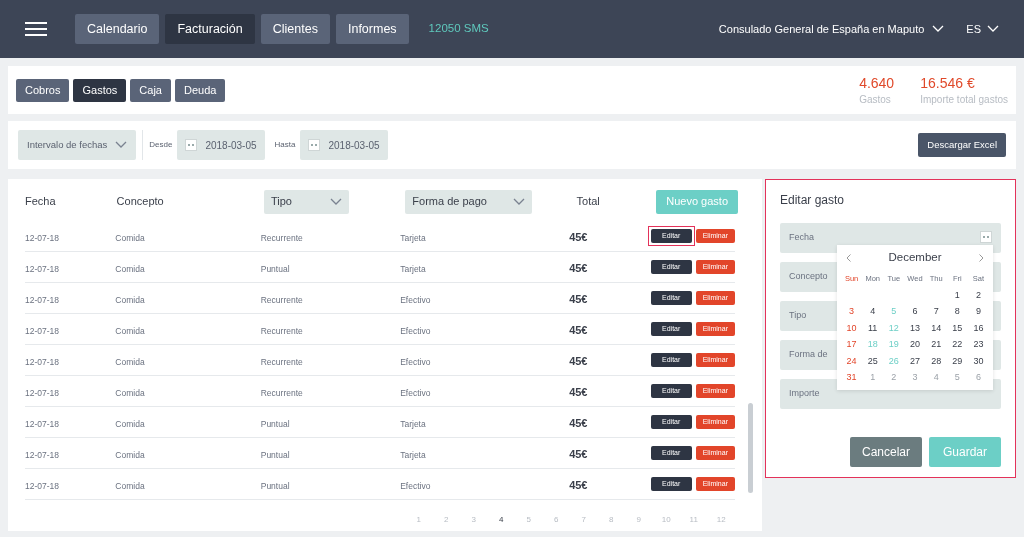 This screenshot has height=537, width=1024. Describe the element at coordinates (936, 312) in the screenshot. I see `calendar-day: 7` at that location.